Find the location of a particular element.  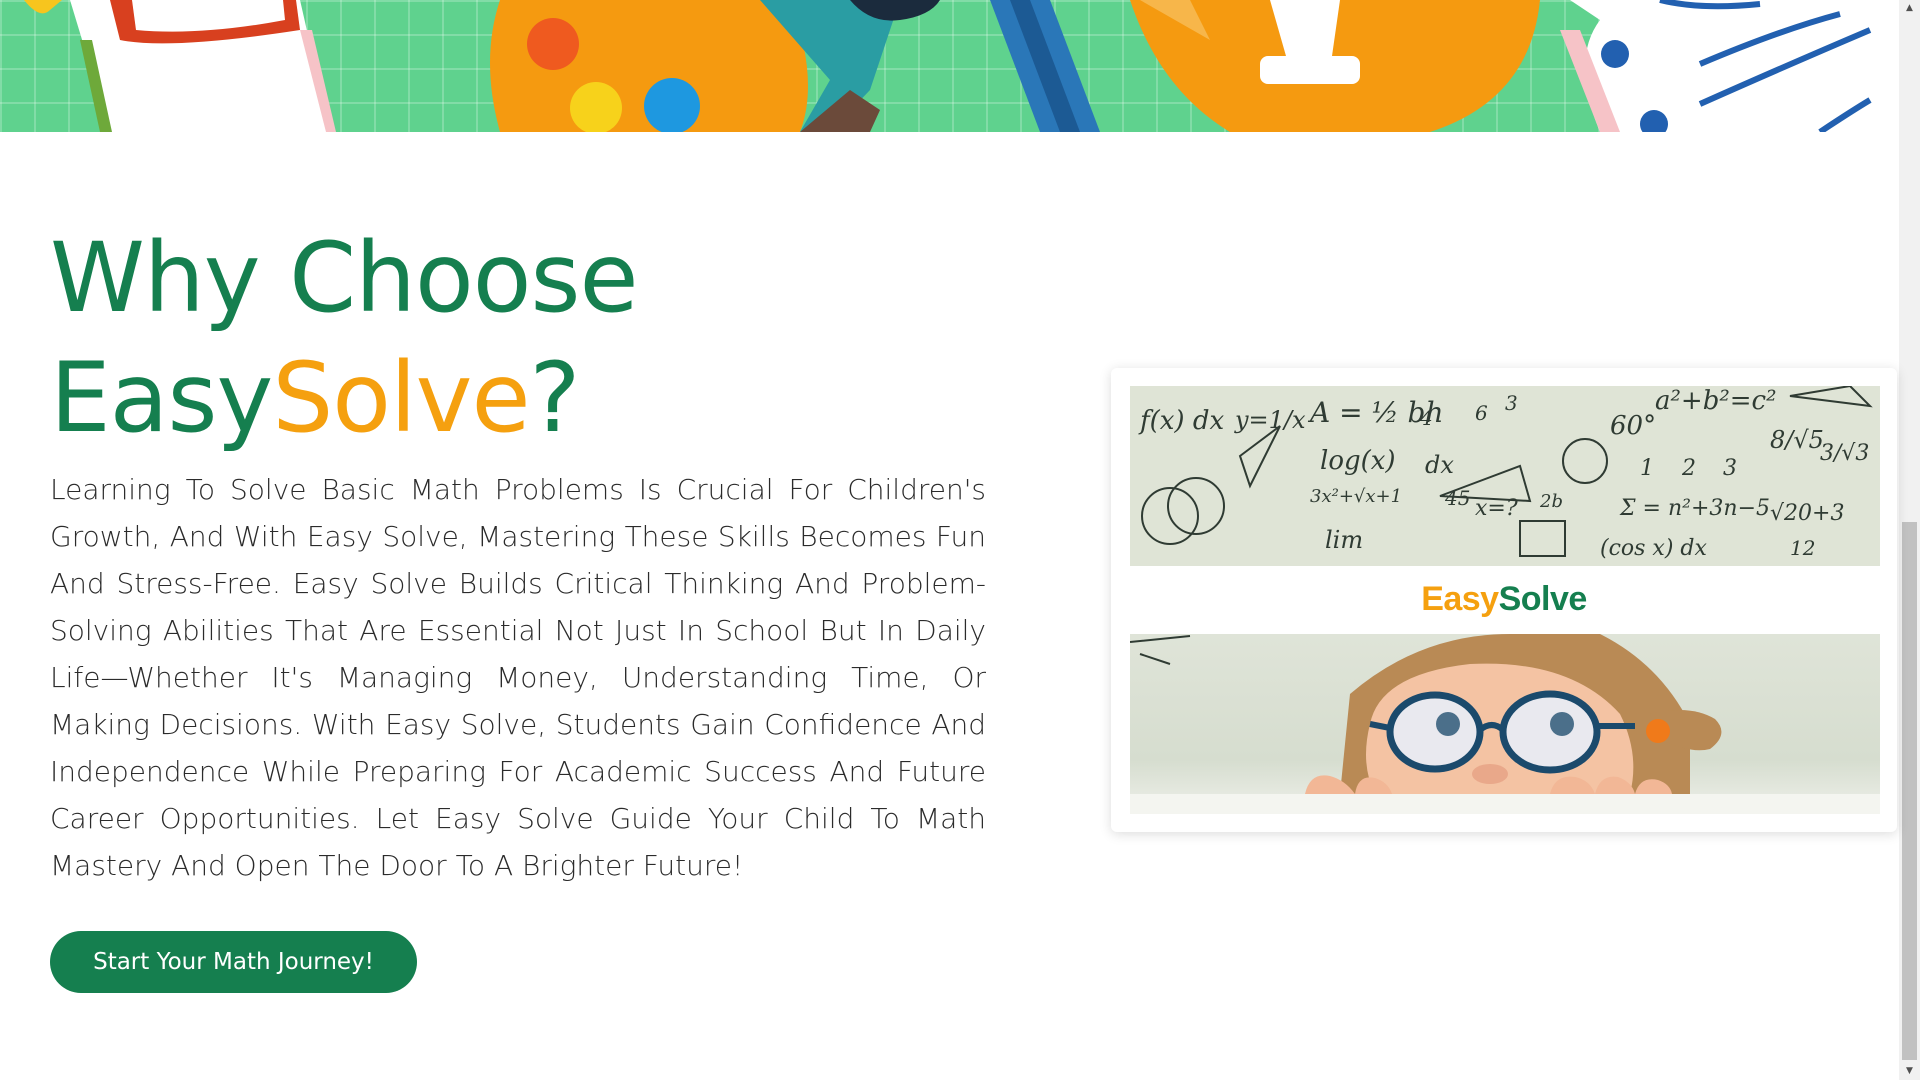

vertical-scrollbar: ▲ ▼ is located at coordinates (1909, 540).